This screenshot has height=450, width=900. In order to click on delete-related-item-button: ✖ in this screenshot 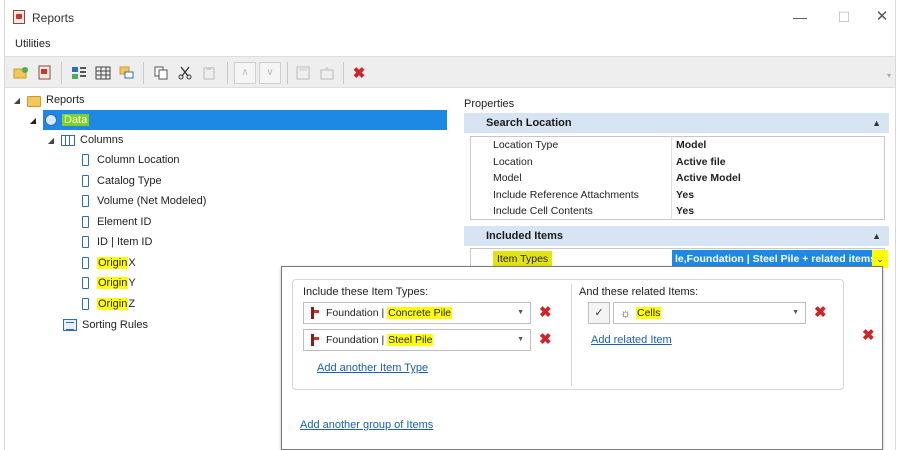, I will do `click(820, 312)`.